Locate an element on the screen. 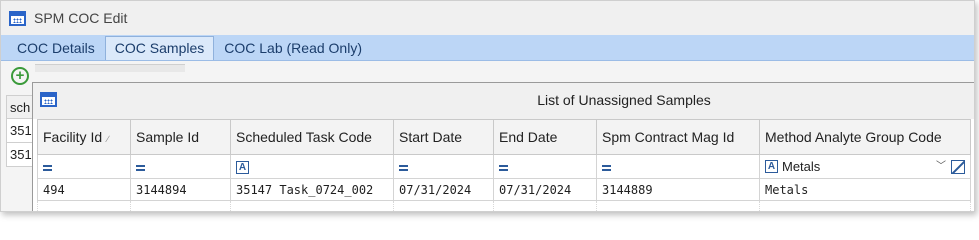 This screenshot has width=979, height=240. plus-circle-icon: + is located at coordinates (20, 76).